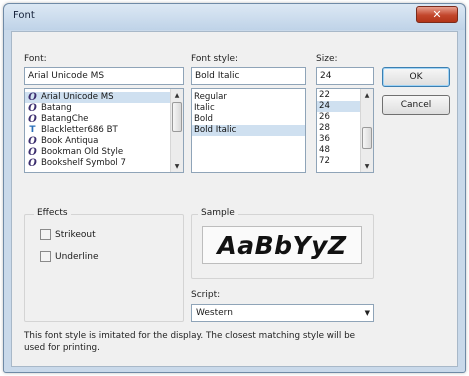 This screenshot has width=469, height=376. What do you see at coordinates (338, 161) in the screenshot?
I see `size-list-item: 72` at bounding box center [338, 161].